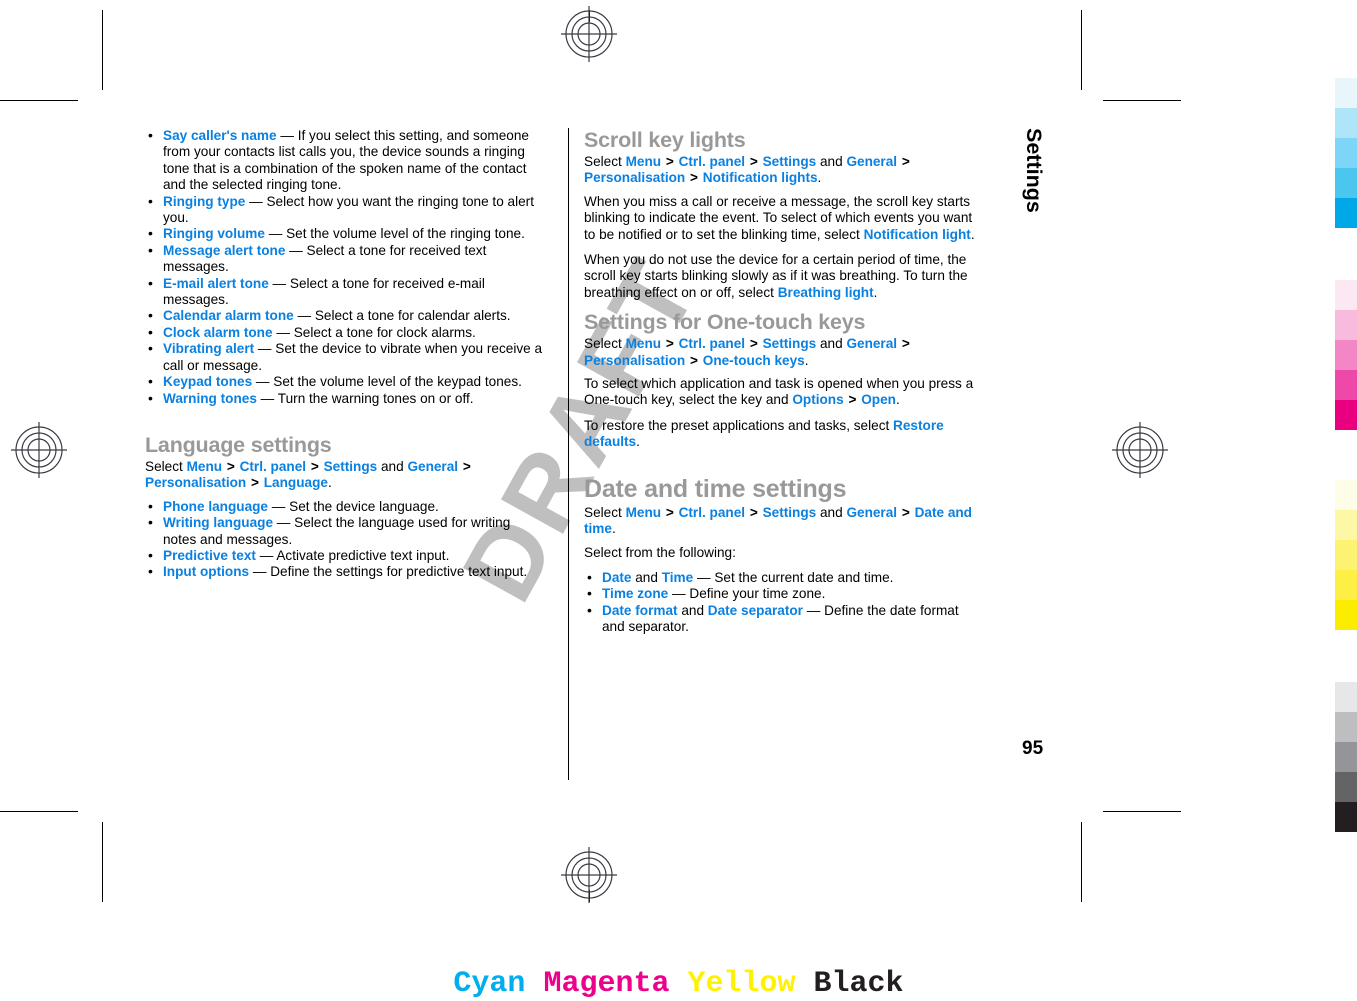 The width and height of the screenshot is (1357, 1001). Describe the element at coordinates (204, 201) in the screenshot. I see `setting-term: Ringing type` at that location.